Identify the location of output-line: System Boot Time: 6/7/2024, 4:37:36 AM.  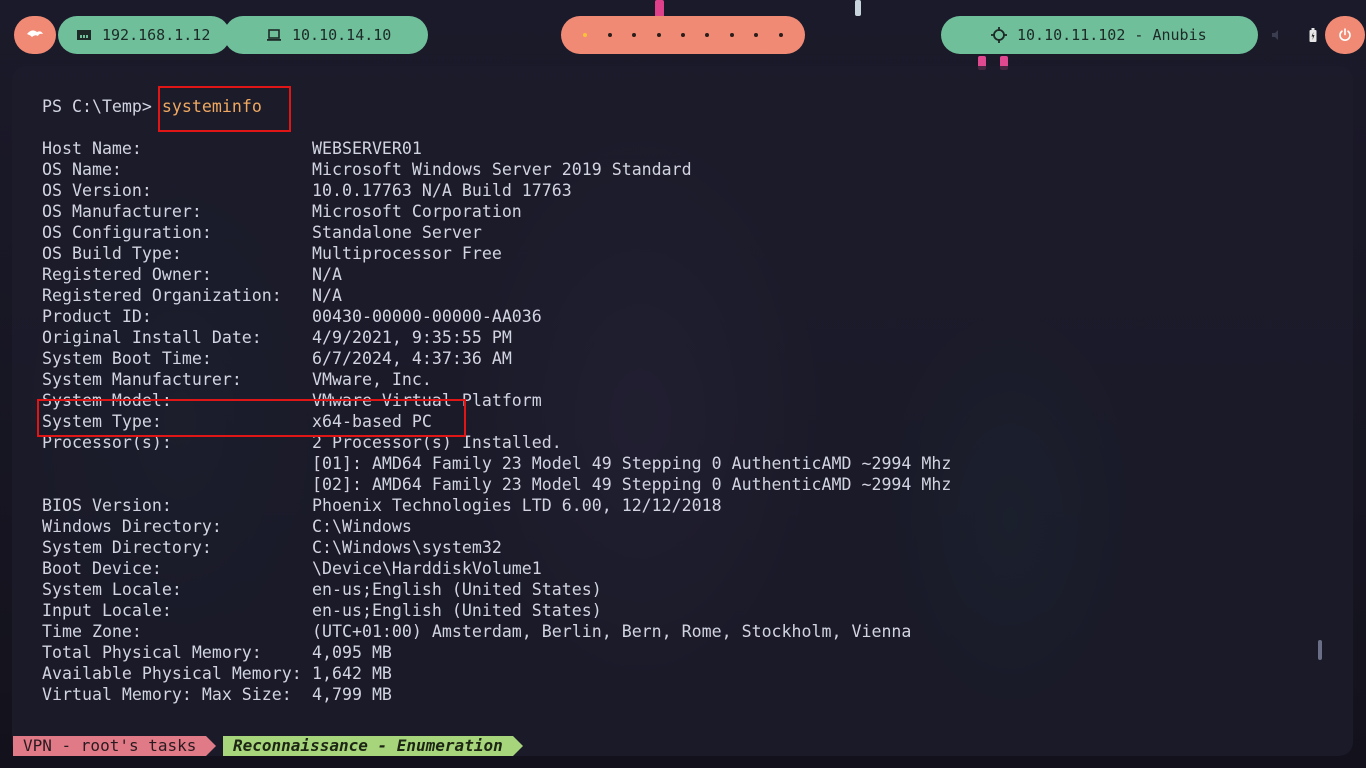
(277, 358).